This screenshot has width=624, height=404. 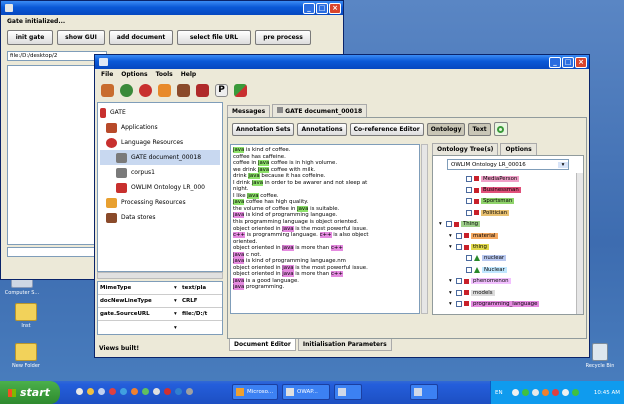 I want to click on text-button: Text, so click(x=479, y=129).